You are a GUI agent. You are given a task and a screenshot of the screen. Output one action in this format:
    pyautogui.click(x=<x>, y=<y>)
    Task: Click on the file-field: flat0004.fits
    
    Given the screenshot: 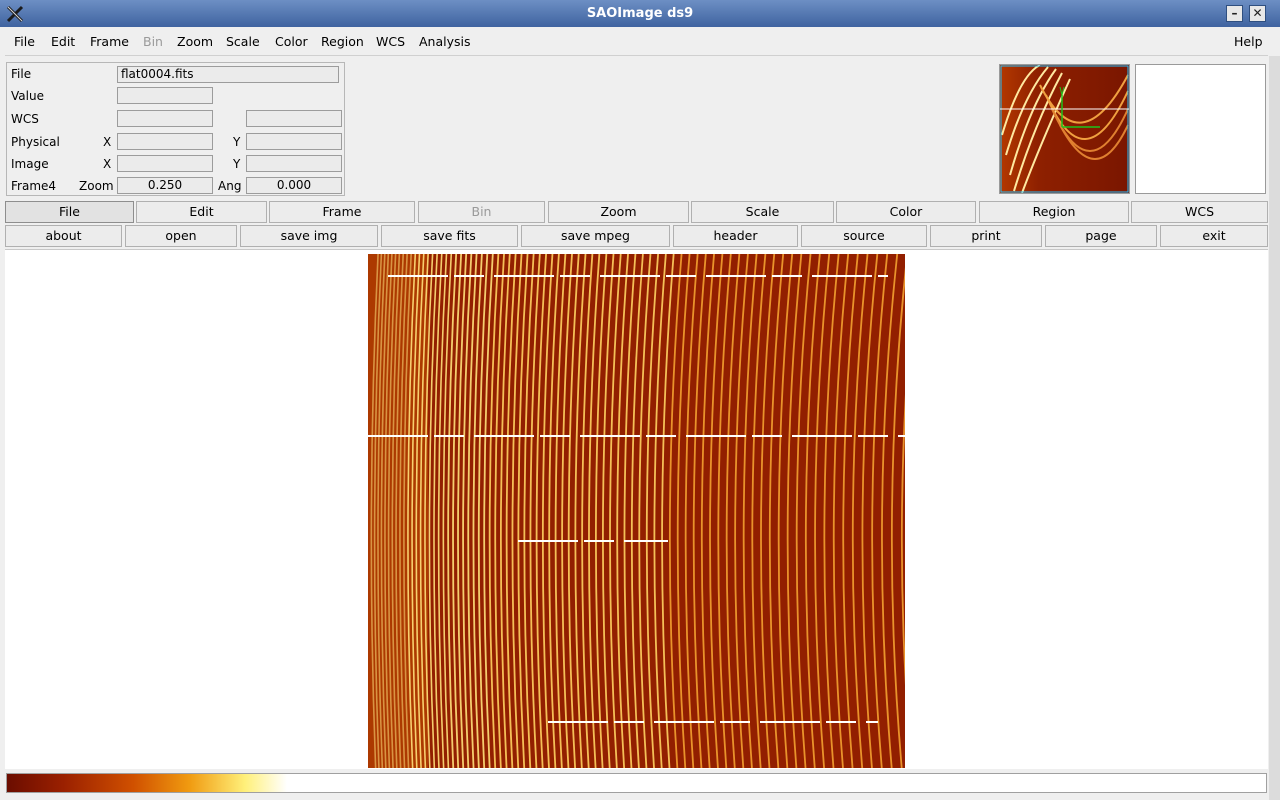 What is the action you would take?
    pyautogui.click(x=228, y=74)
    